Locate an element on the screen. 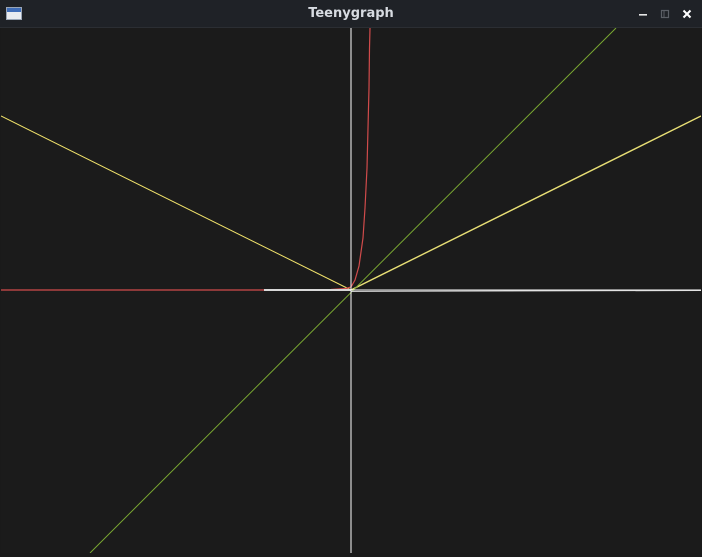 The image size is (702, 557). maximize-icon is located at coordinates (665, 13).